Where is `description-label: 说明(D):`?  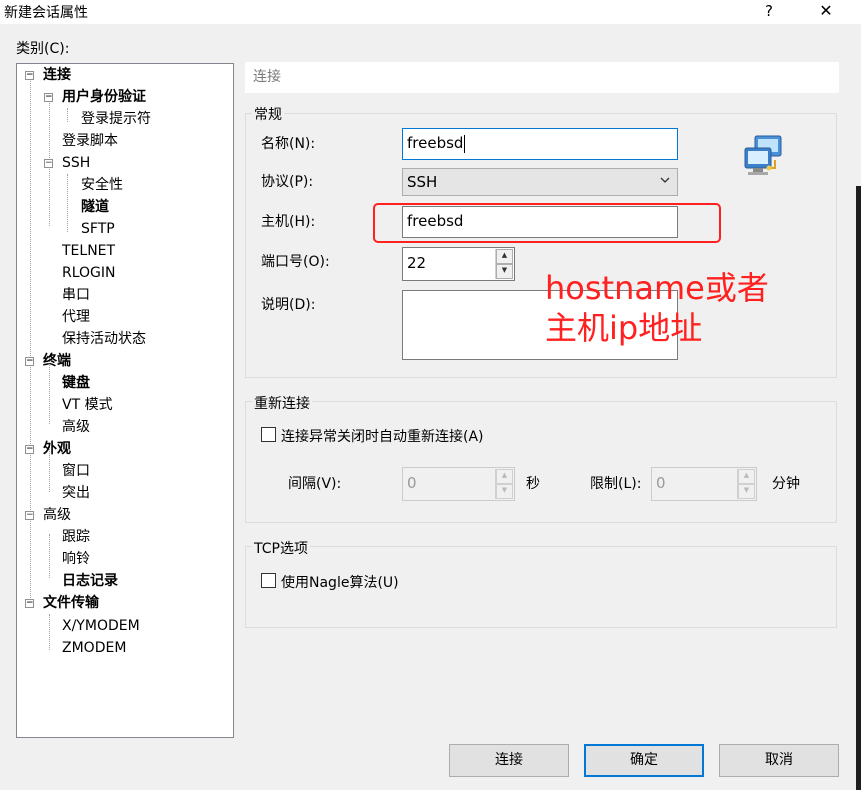
description-label: 说明(D): is located at coordinates (288, 305).